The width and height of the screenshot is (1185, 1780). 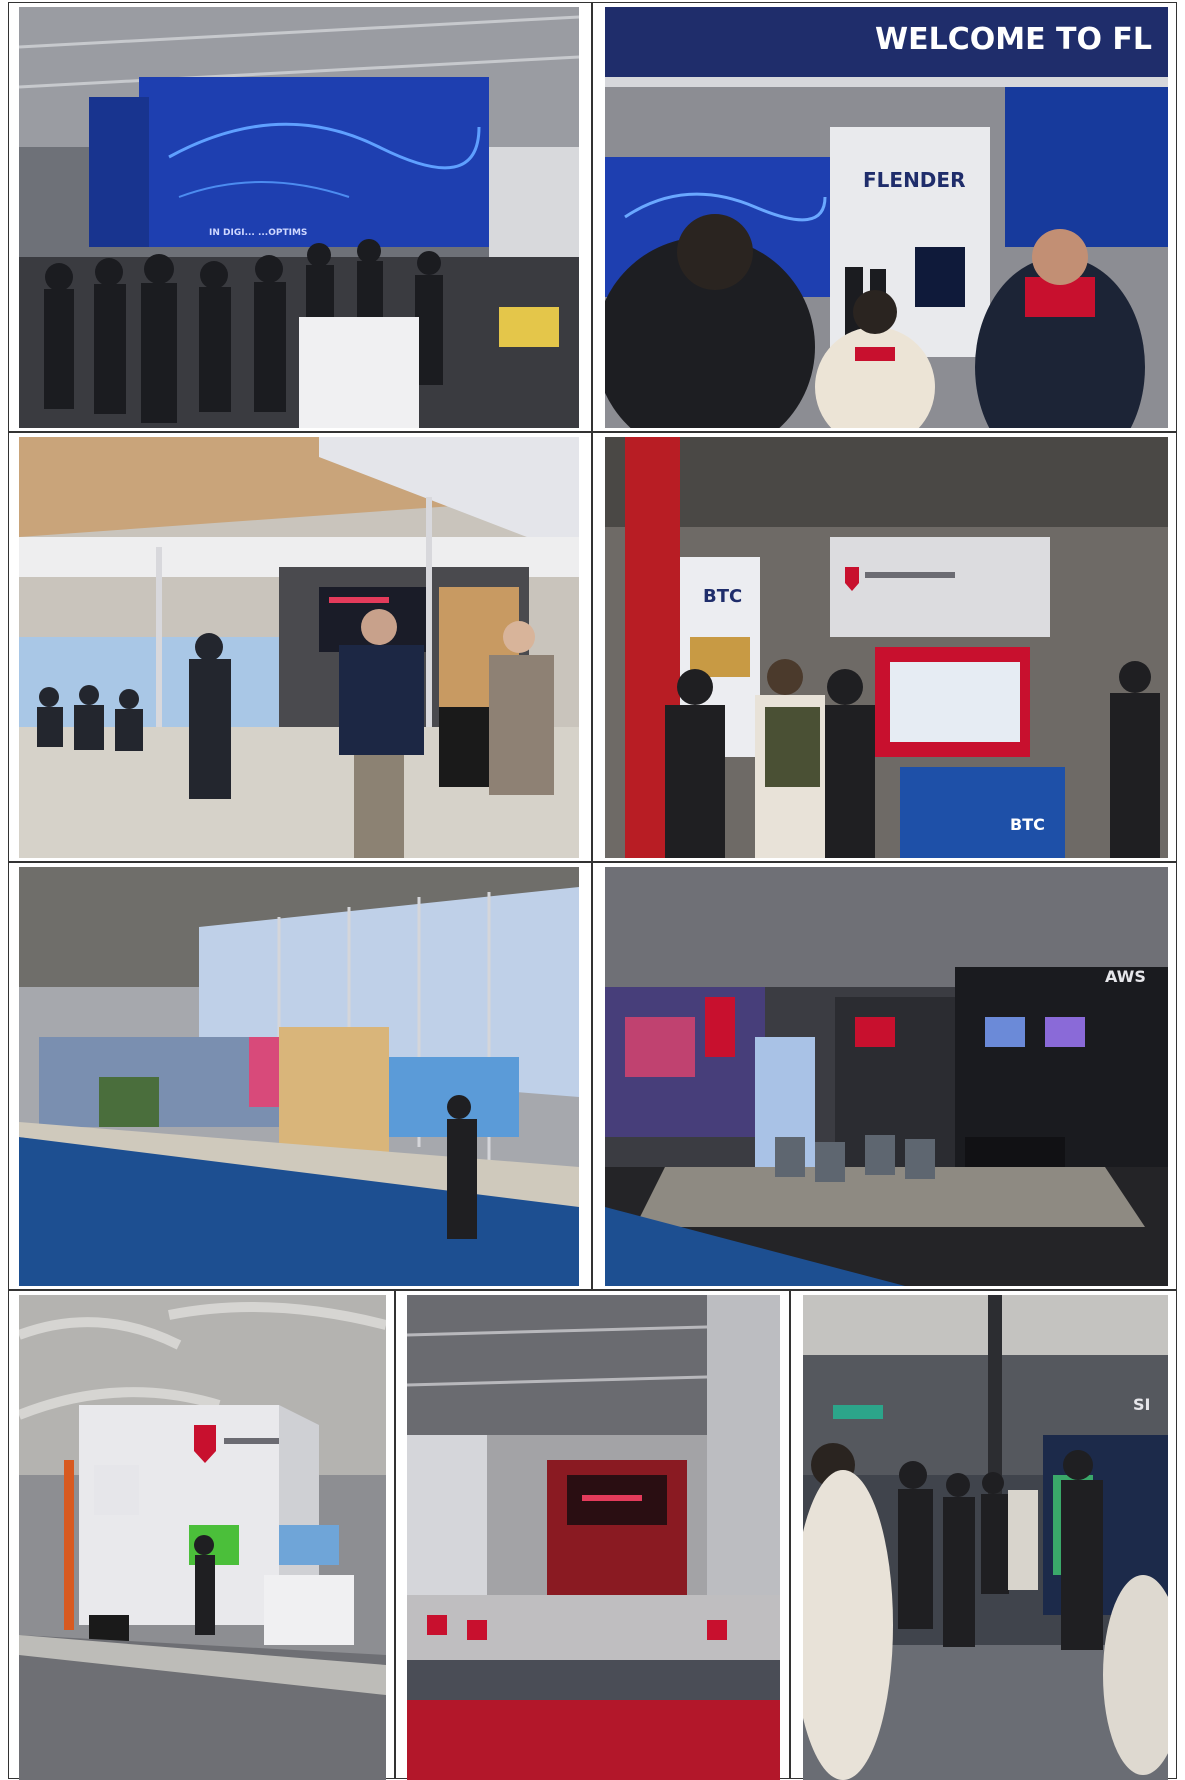 I want to click on photo-visitors-dark-hall: SI, so click(x=985, y=1537).